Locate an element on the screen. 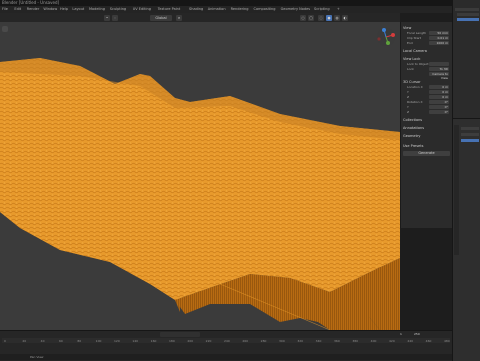 This screenshot has height=361, width=480. magnet-icon: ∩ is located at coordinates (179, 17).